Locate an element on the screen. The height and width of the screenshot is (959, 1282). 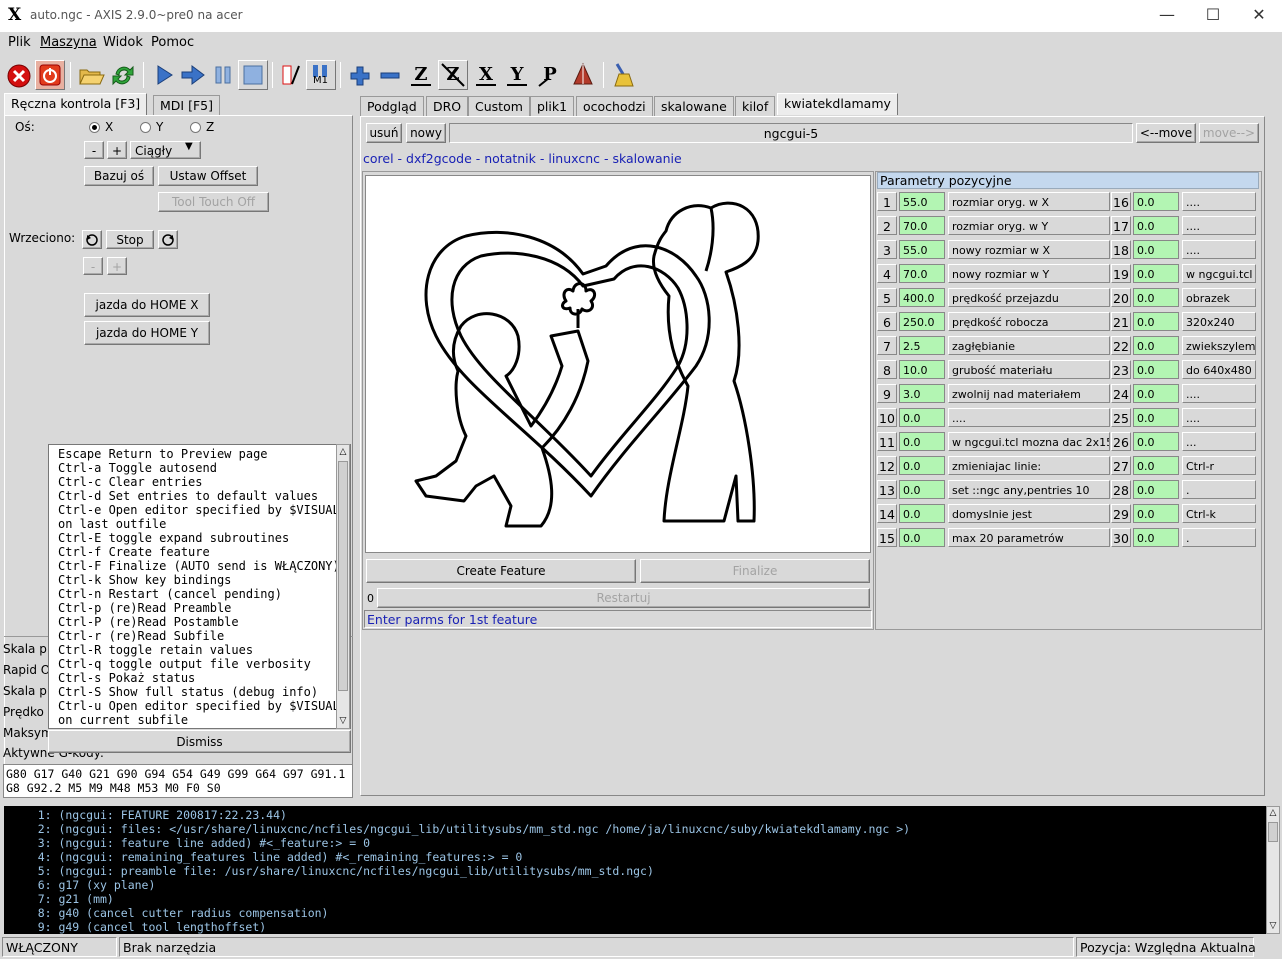
toggle-tool-icon is located at coordinates (583, 75).